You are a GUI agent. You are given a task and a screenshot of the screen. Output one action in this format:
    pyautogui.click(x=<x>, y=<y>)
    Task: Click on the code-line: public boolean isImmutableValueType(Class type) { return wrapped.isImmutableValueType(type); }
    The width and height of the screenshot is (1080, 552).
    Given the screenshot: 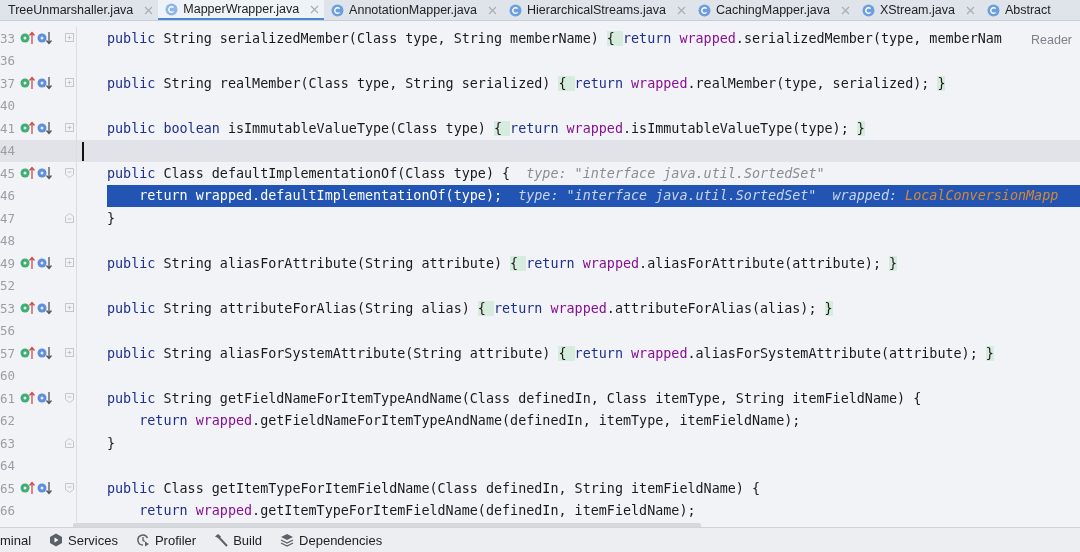 What is the action you would take?
    pyautogui.click(x=486, y=128)
    